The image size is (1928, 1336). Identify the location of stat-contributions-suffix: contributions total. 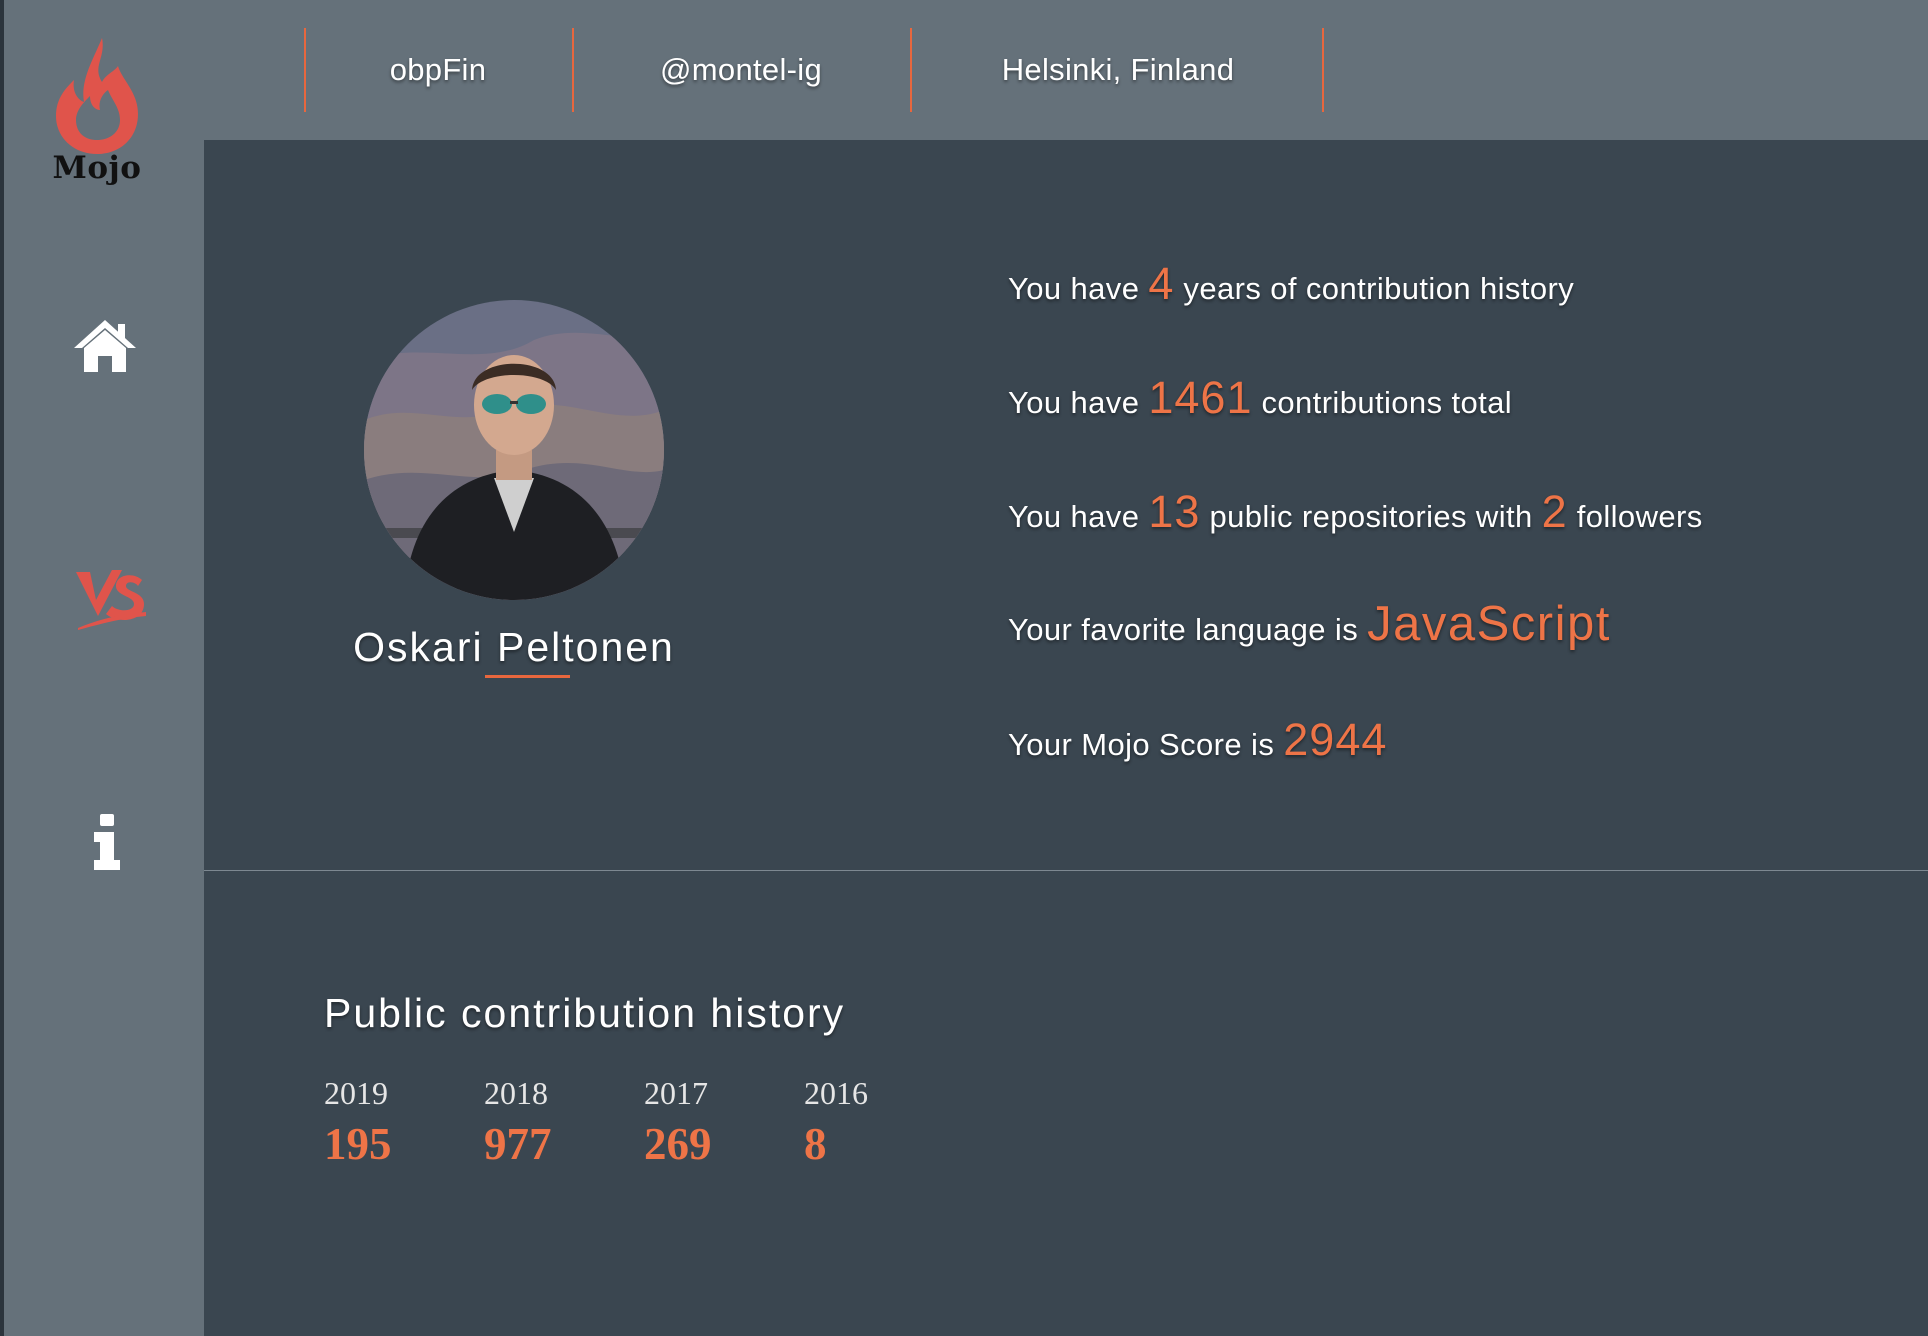
(1387, 402).